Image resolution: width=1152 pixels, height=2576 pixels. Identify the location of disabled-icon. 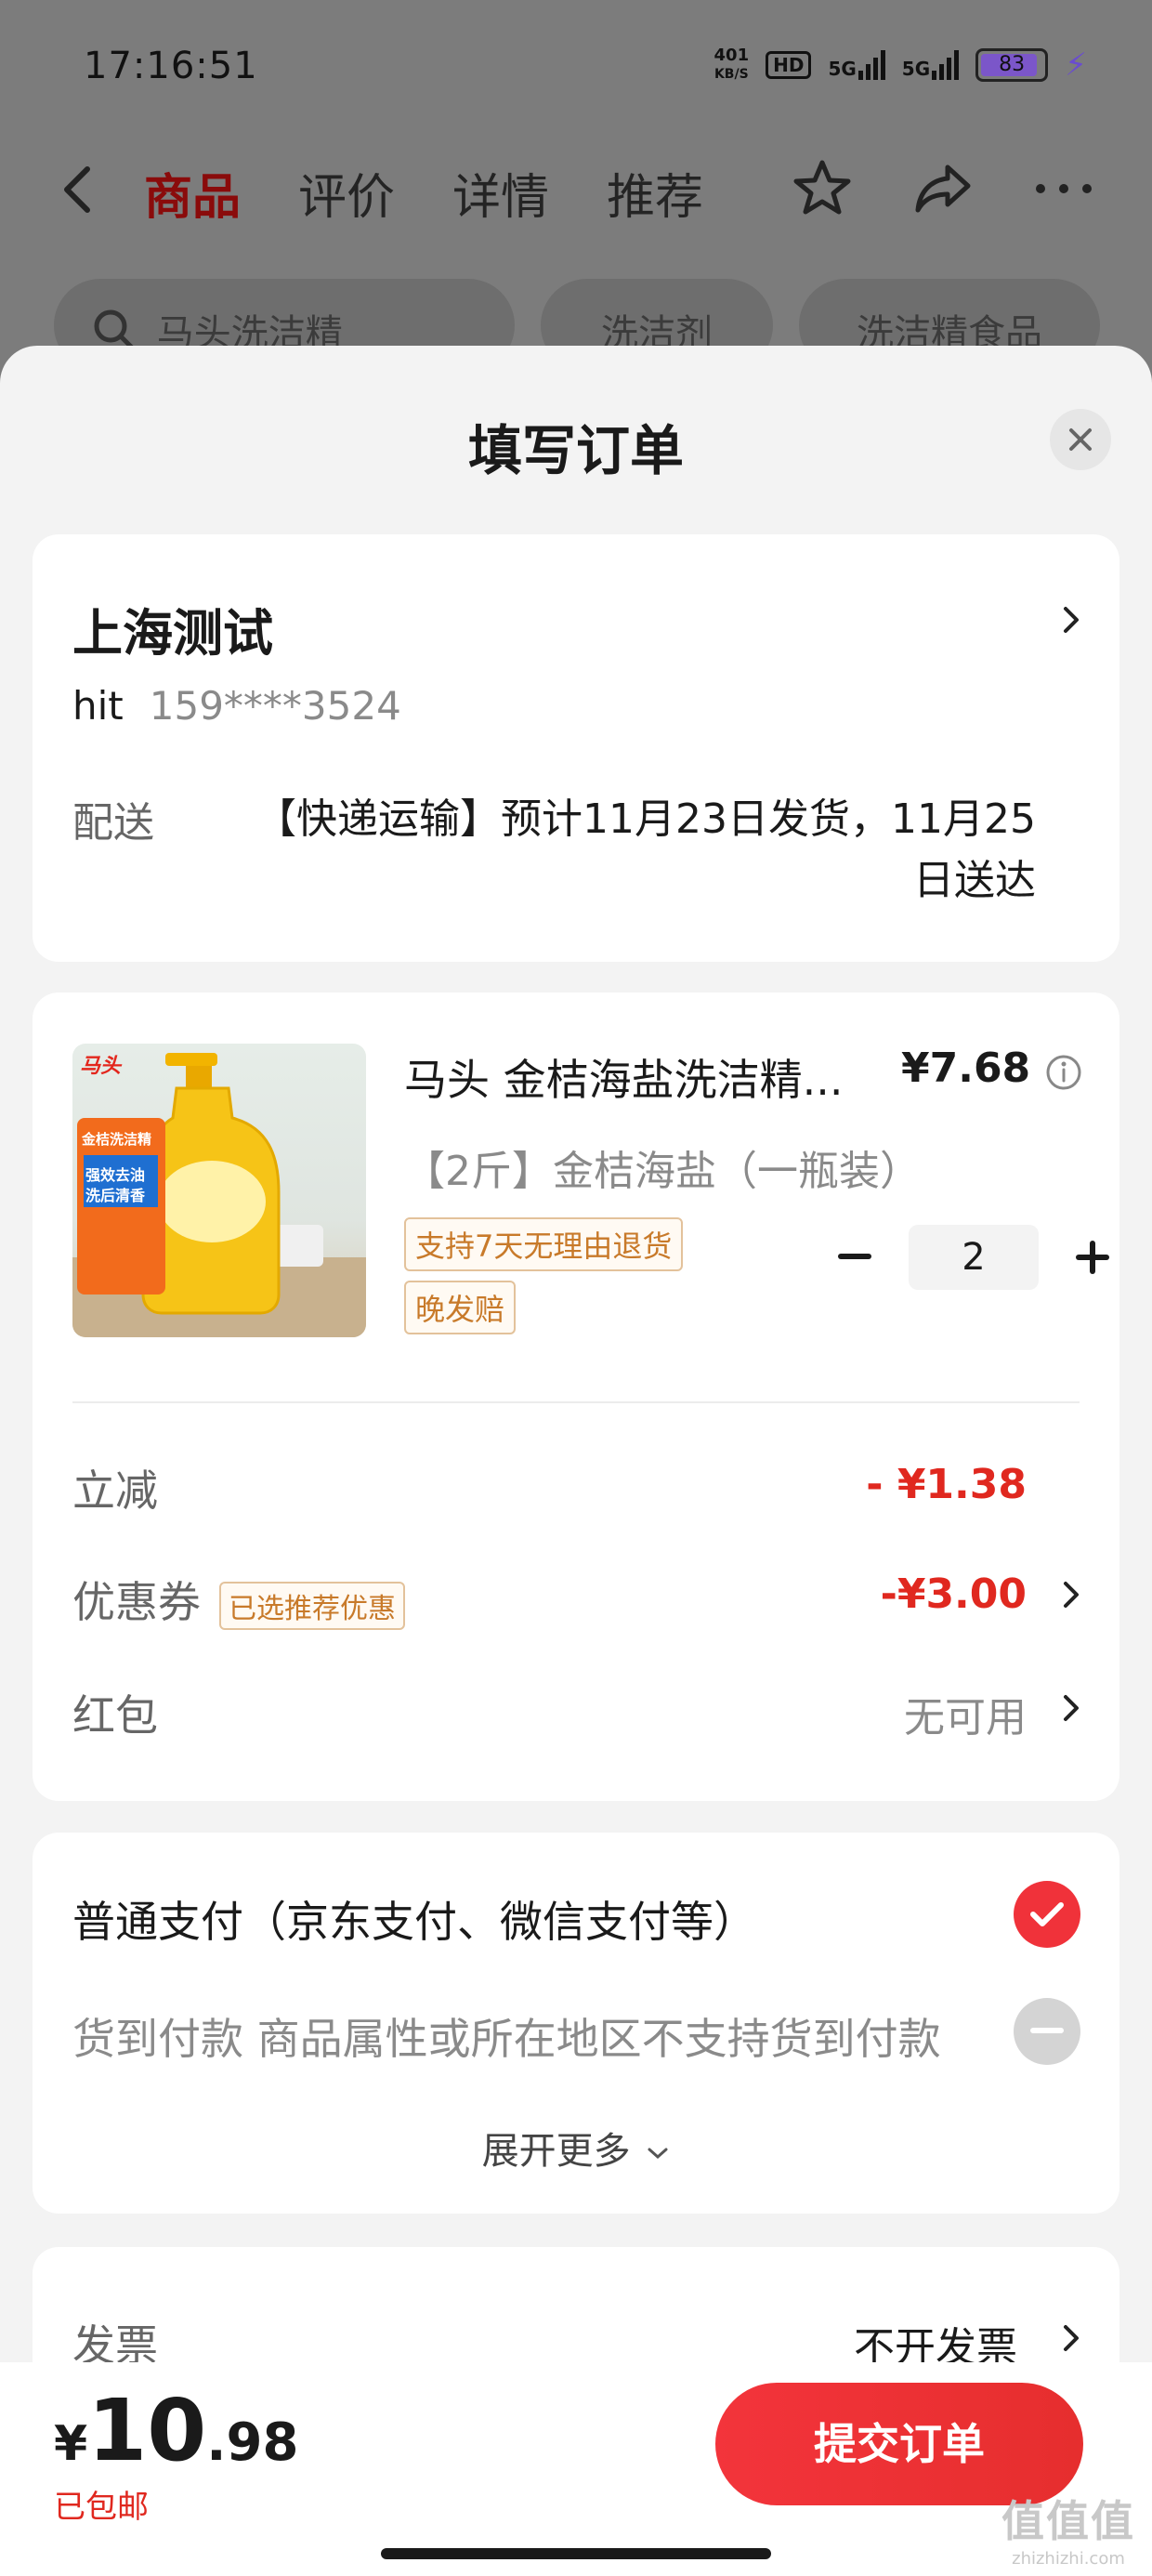
(1047, 2031).